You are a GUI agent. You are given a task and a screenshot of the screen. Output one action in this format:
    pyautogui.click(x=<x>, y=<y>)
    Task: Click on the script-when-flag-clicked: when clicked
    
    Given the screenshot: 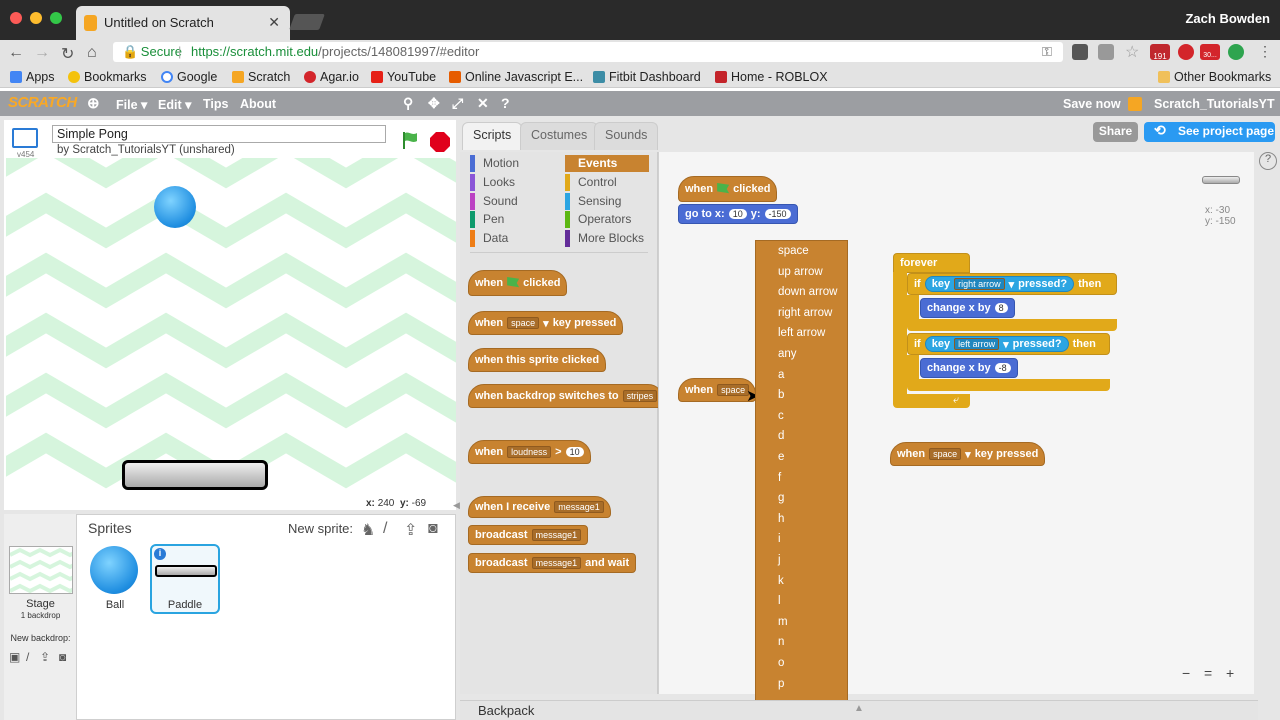 What is the action you would take?
    pyautogui.click(x=728, y=189)
    